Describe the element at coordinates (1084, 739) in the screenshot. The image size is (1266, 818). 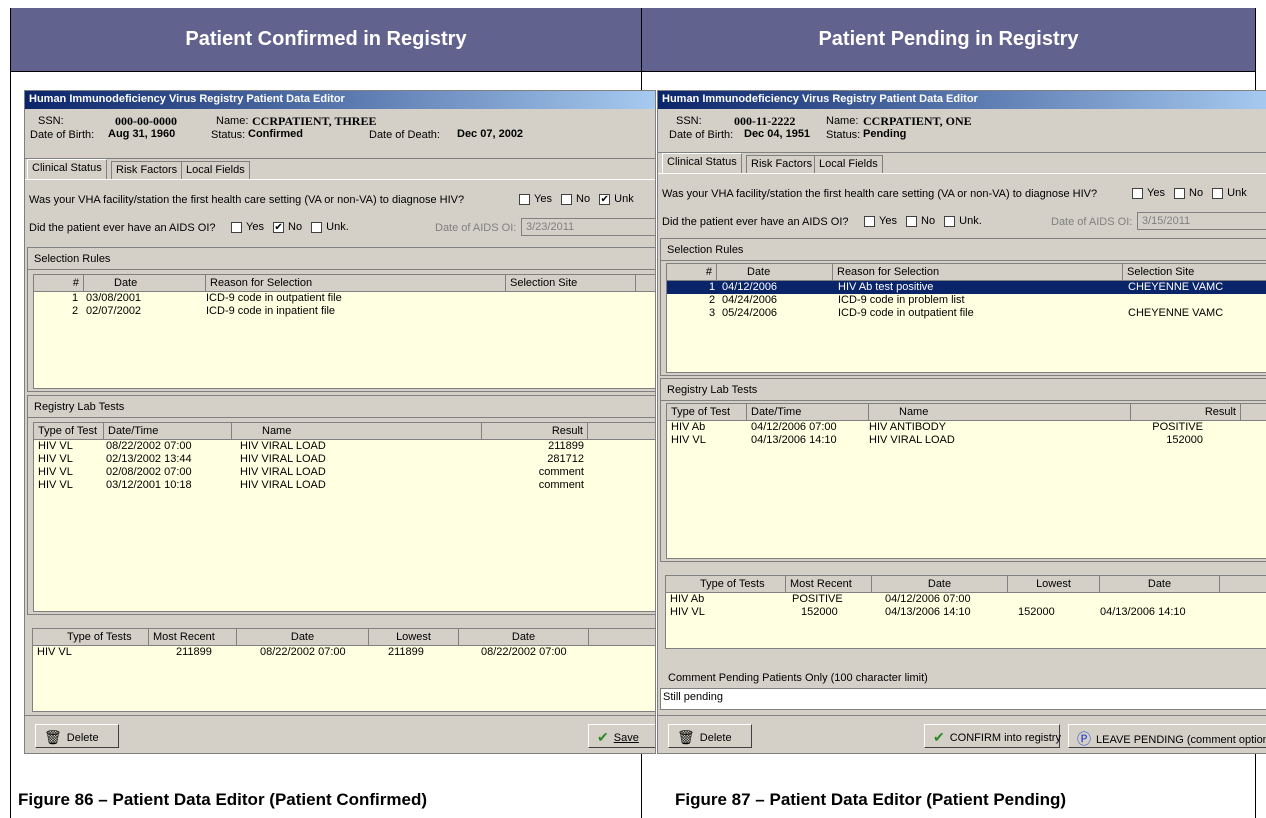
I see `pending-p-icon: Ⓟ` at that location.